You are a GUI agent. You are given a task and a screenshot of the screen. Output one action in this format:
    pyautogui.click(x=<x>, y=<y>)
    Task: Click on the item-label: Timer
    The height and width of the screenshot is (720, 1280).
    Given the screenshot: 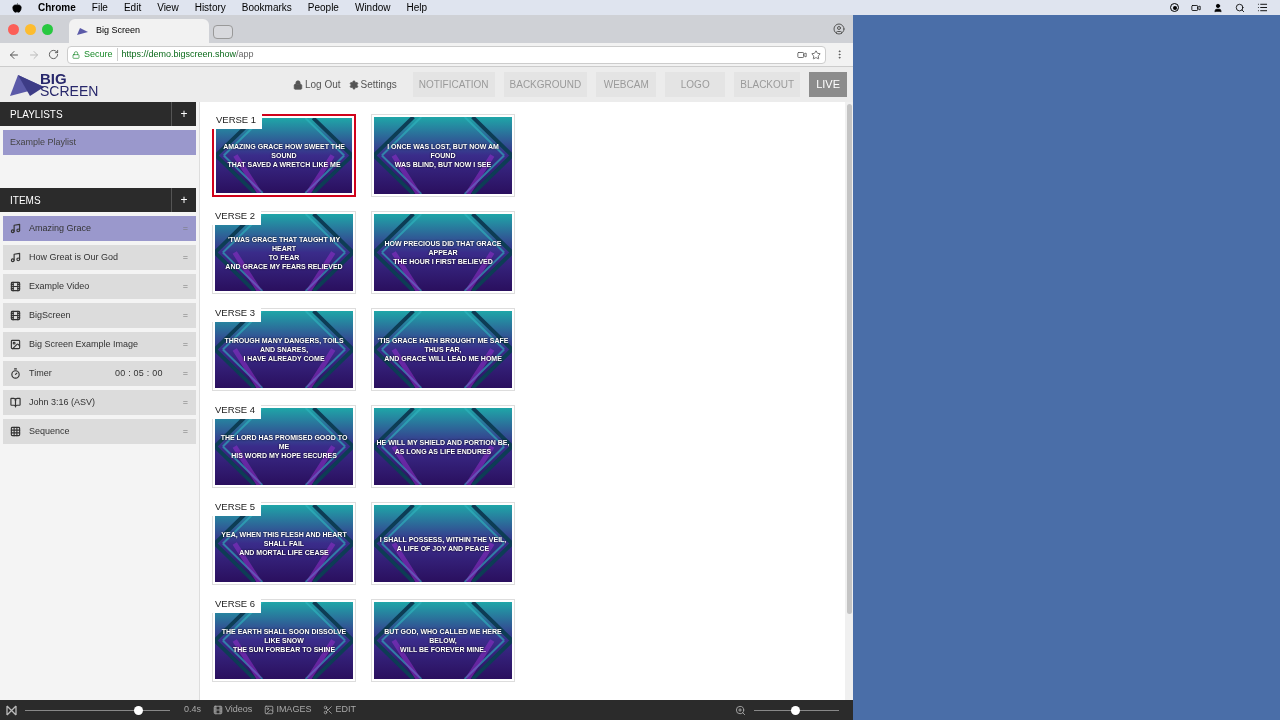 What is the action you would take?
    pyautogui.click(x=41, y=373)
    